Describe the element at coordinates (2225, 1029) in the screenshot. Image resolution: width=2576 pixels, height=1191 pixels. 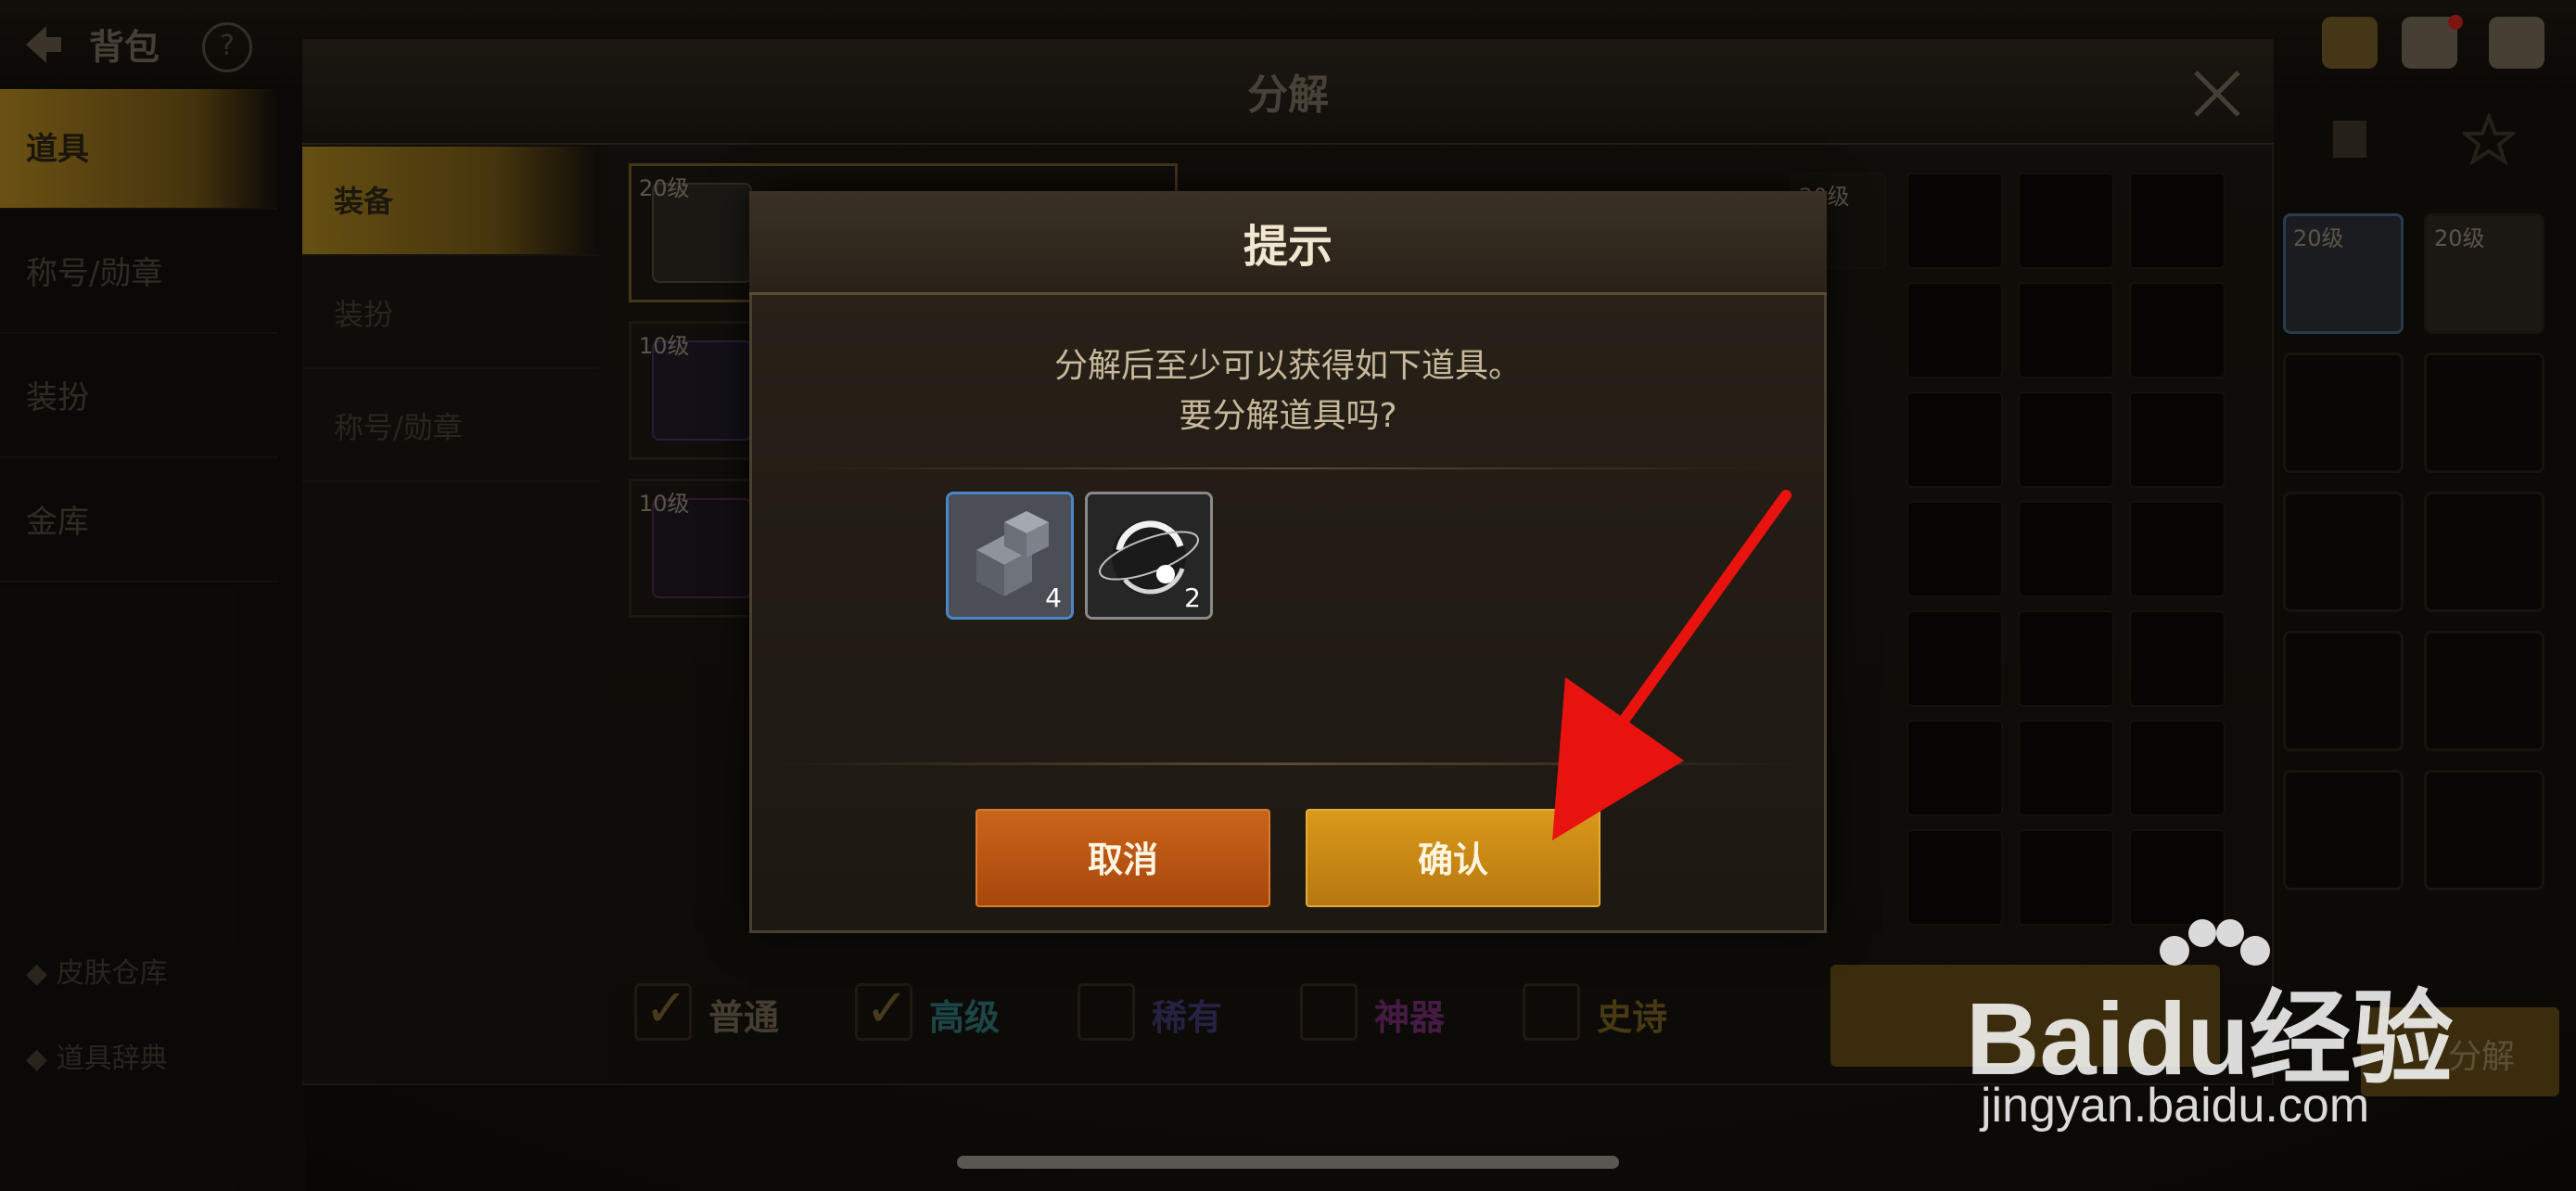
I see `baidu-watermark: Baidu经验 jingyan.baidu.com` at that location.